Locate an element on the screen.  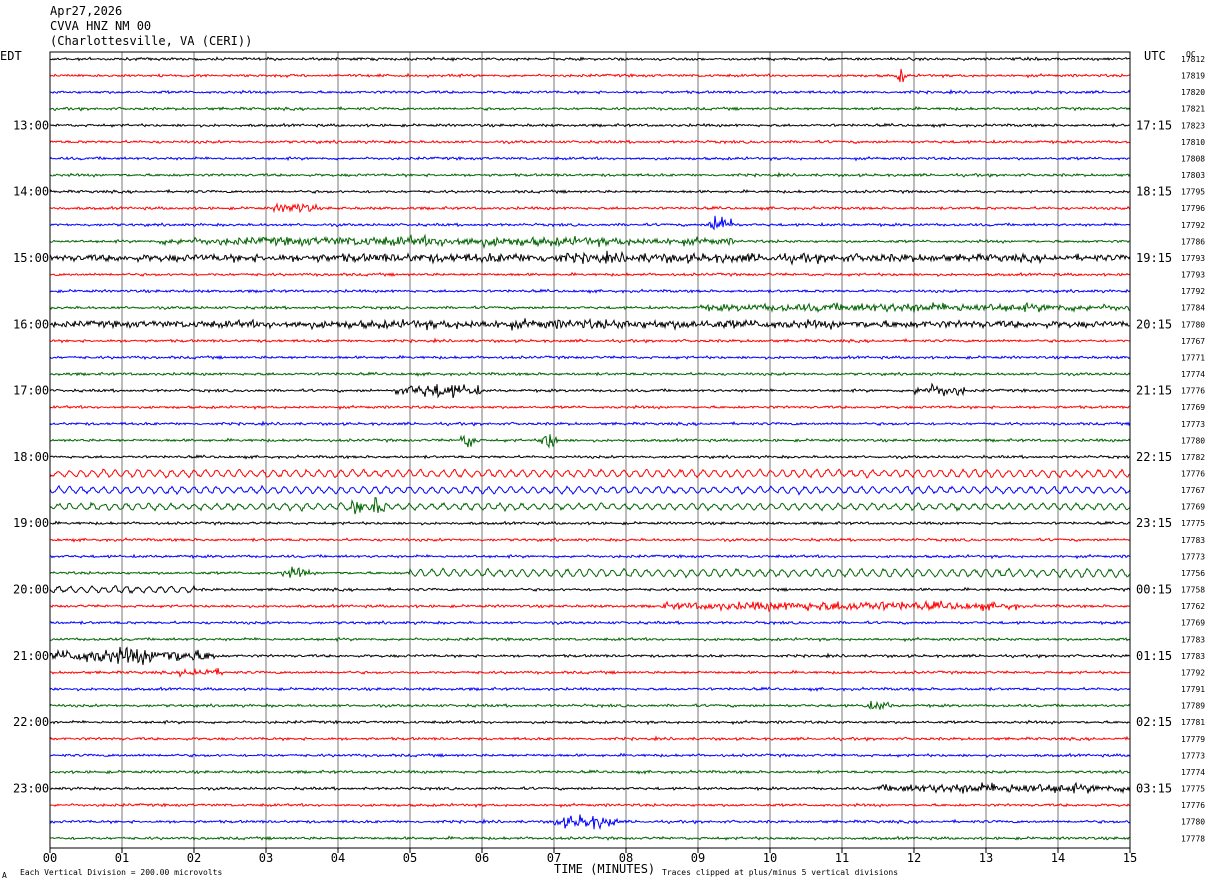
hour-label-right: 17:15 is located at coordinates (1154, 125).